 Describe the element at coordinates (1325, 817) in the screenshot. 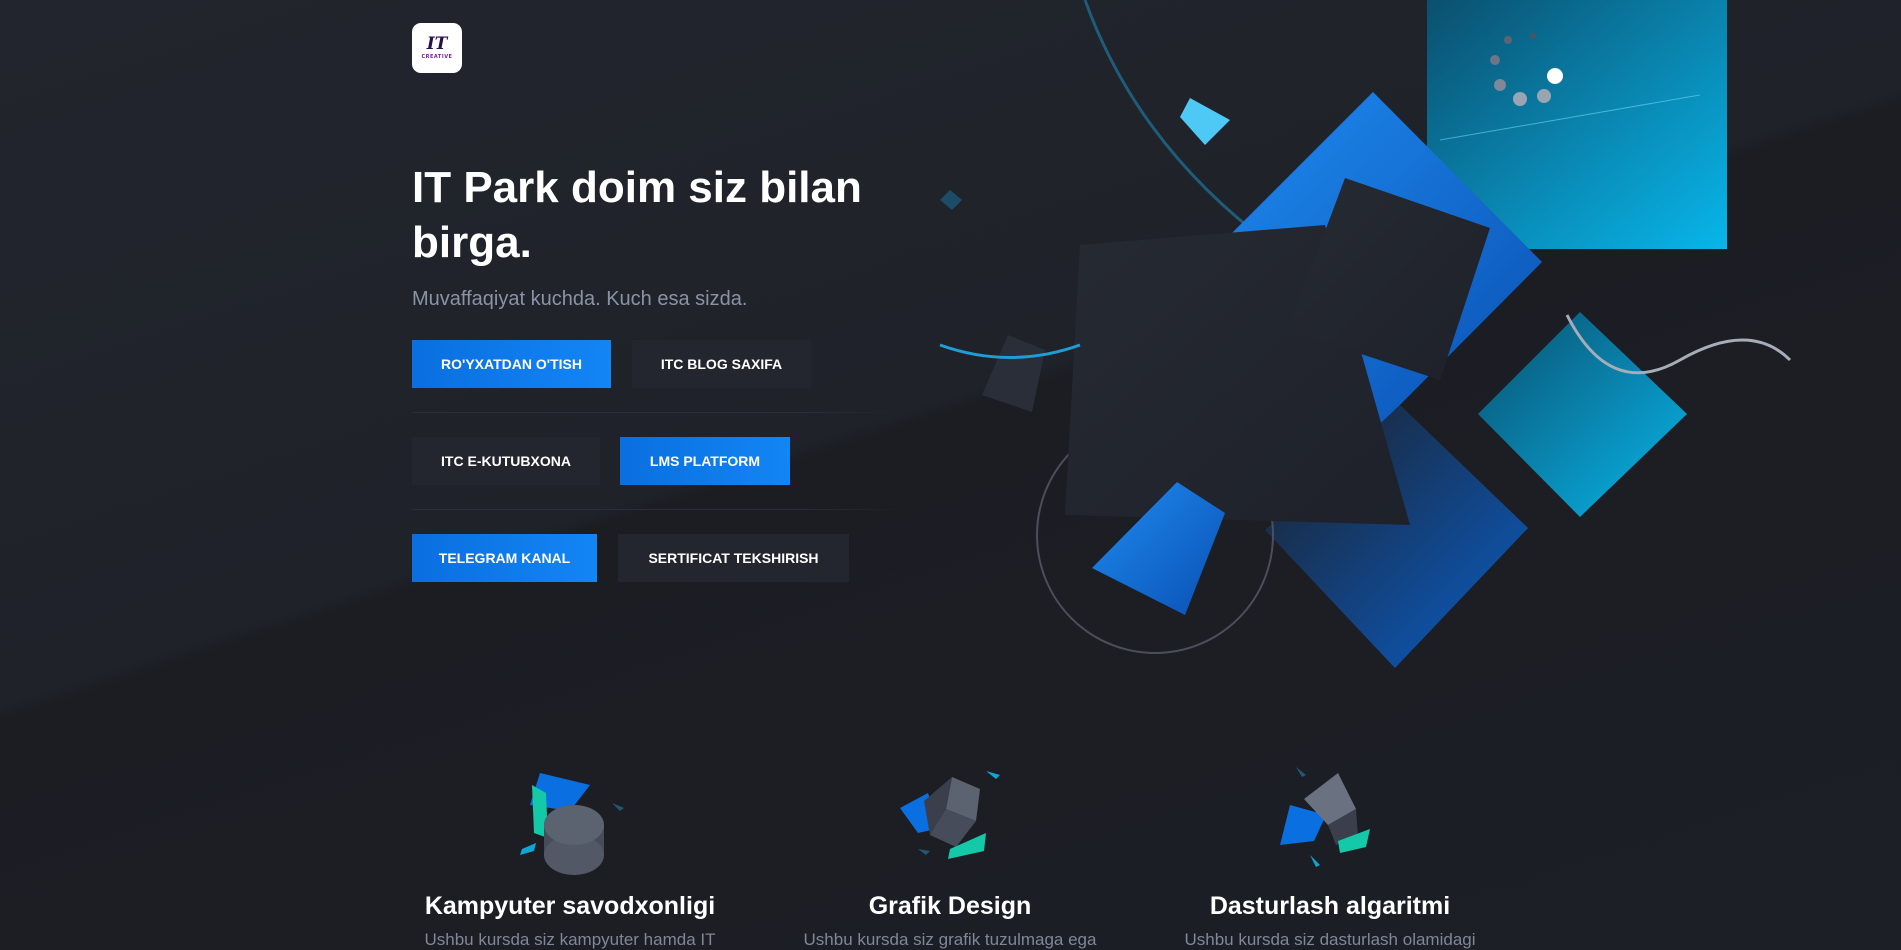

I see `prism-icon` at that location.